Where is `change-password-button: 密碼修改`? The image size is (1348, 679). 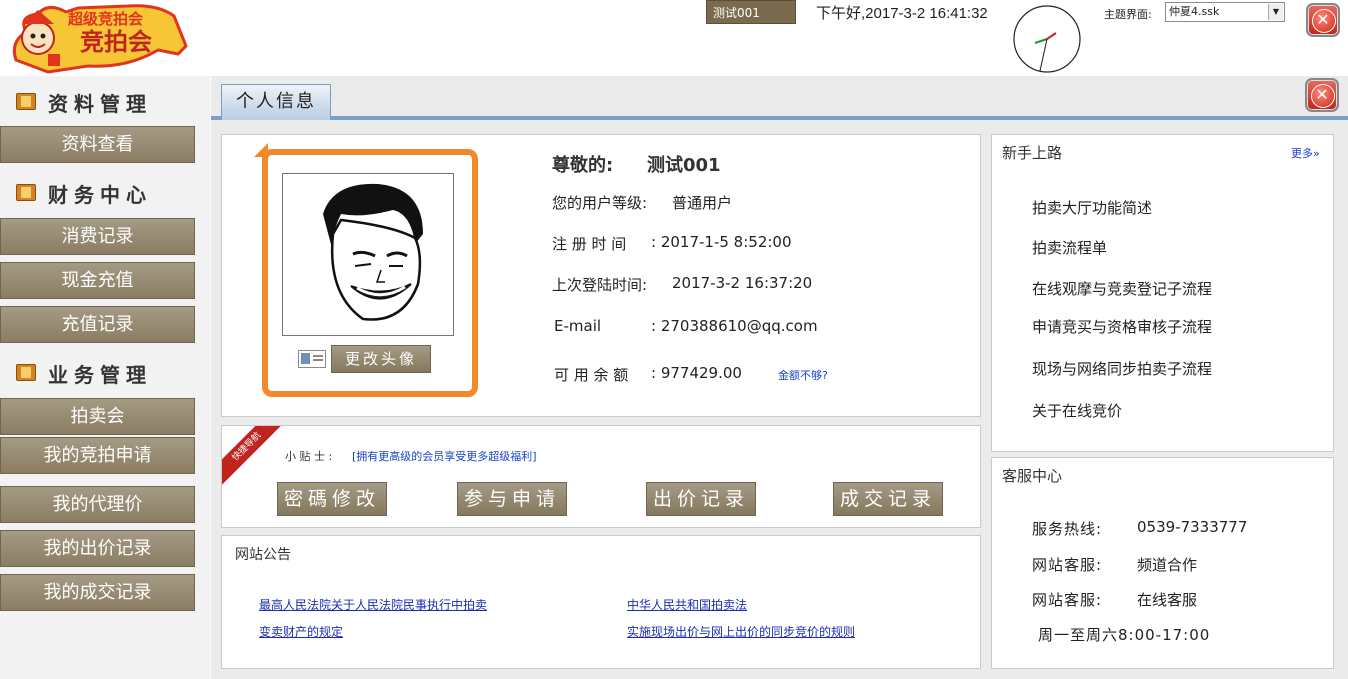 change-password-button: 密碼修改 is located at coordinates (332, 499).